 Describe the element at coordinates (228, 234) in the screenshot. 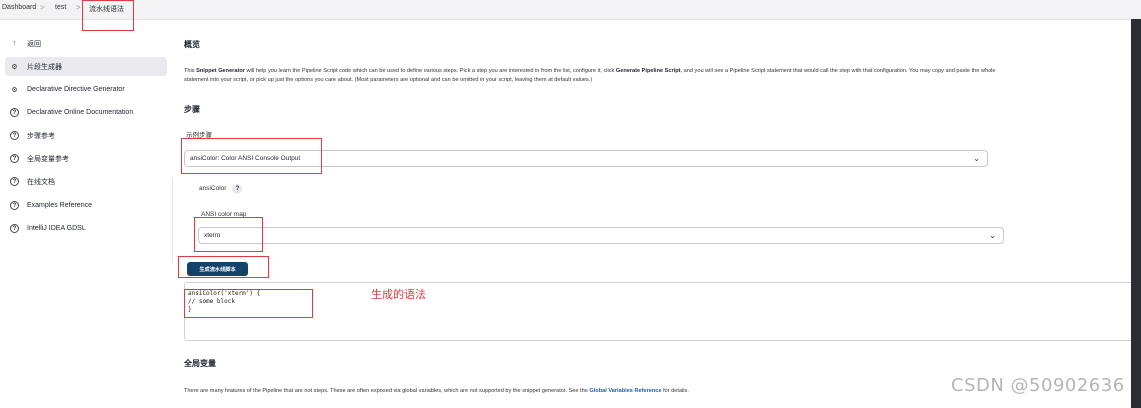

I see `highlight-box-color-map` at that location.